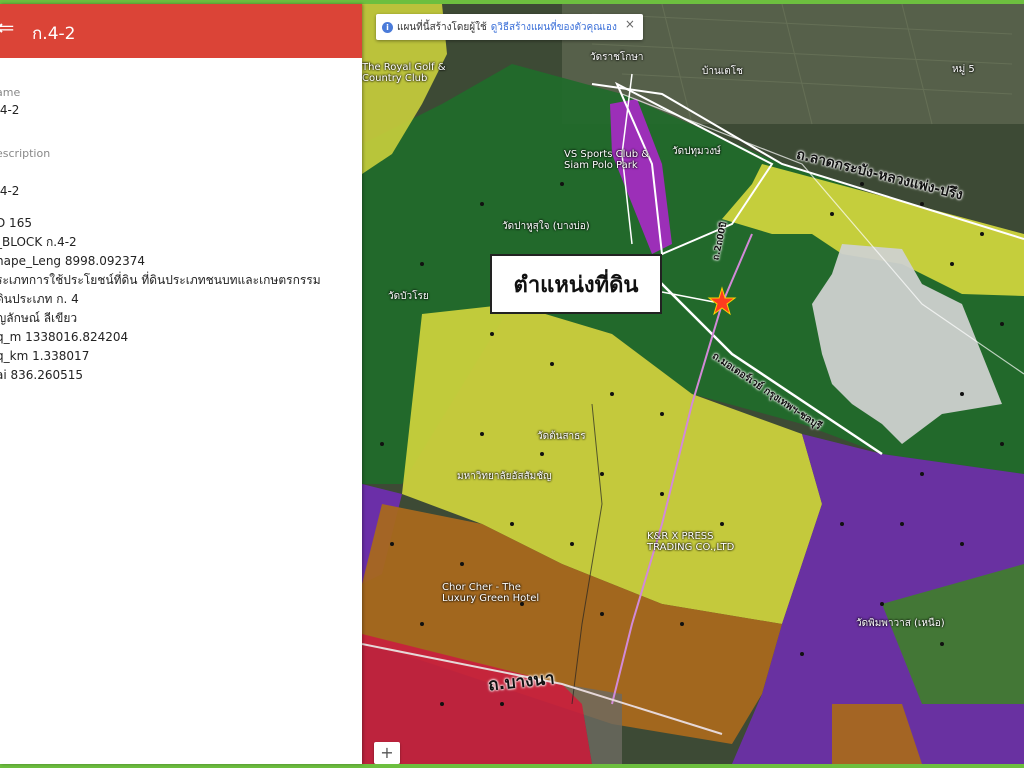  What do you see at coordinates (387, 753) in the screenshot?
I see `zoom-in-button: +` at bounding box center [387, 753].